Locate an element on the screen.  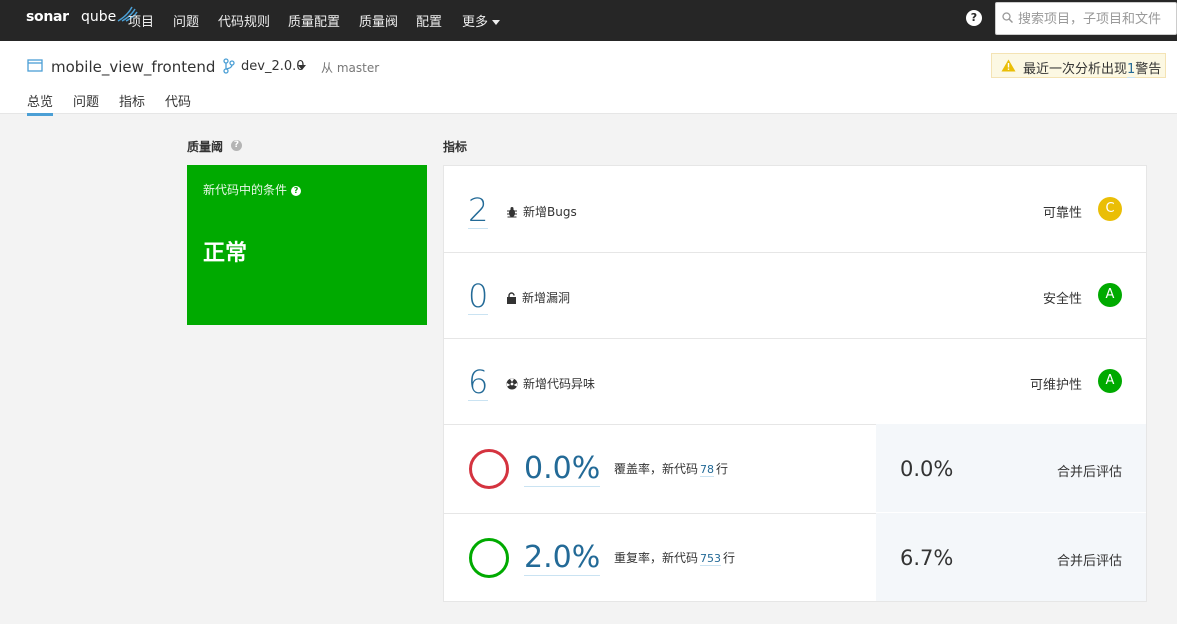
tab-code: 代码 is located at coordinates (178, 102).